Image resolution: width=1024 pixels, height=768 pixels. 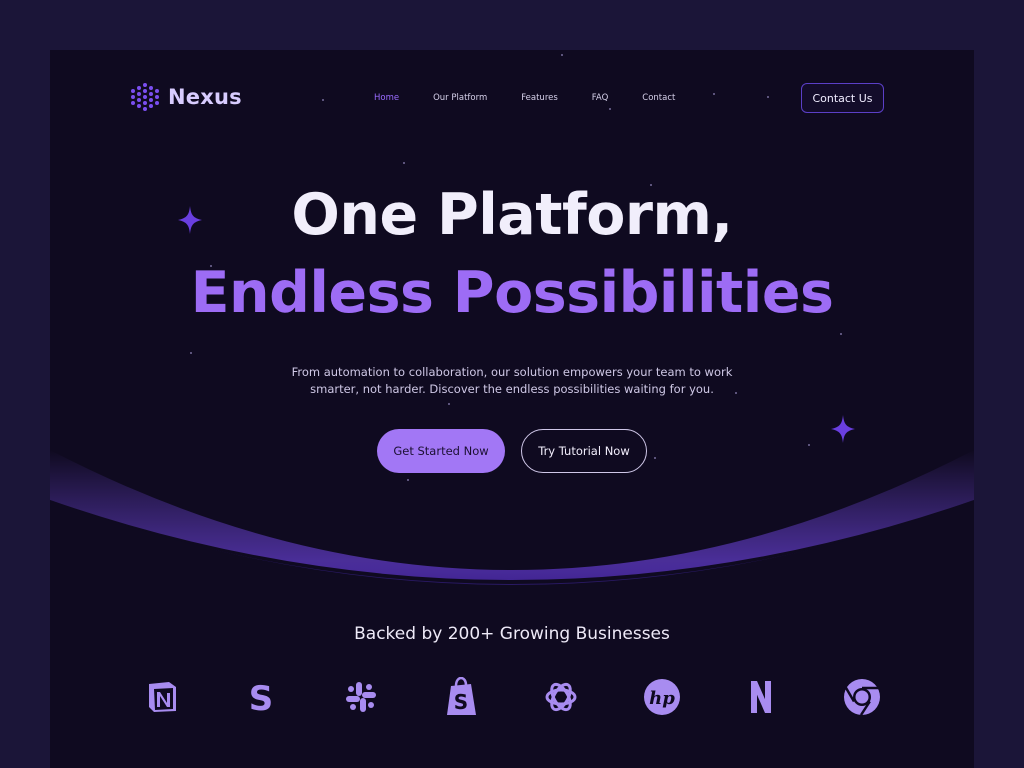 I want to click on nav-item-faq: FAQ, so click(x=600, y=98).